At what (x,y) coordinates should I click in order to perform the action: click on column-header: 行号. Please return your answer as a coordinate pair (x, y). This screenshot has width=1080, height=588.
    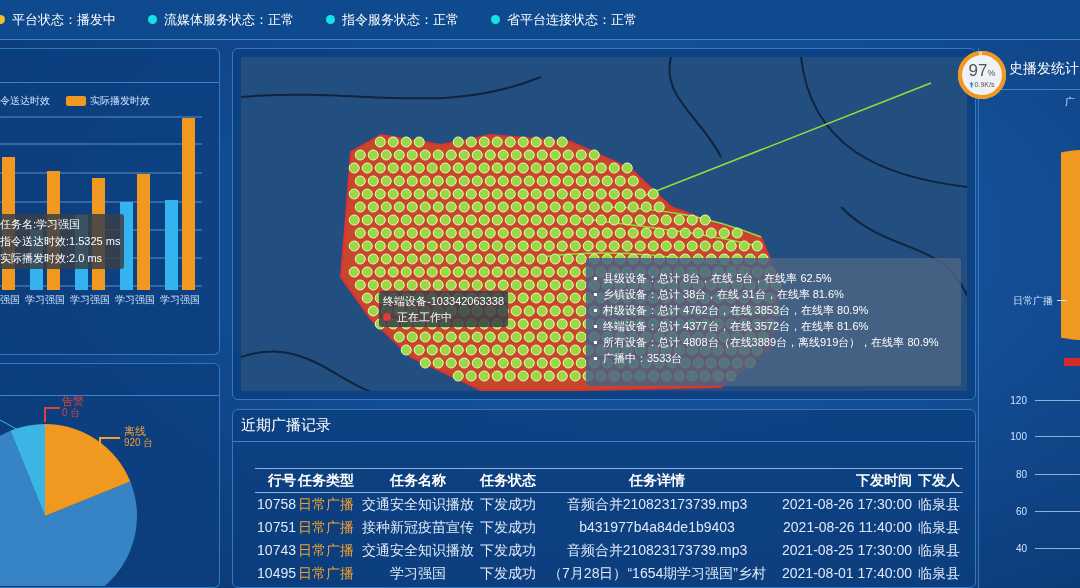
    Looking at the image, I should click on (282, 480).